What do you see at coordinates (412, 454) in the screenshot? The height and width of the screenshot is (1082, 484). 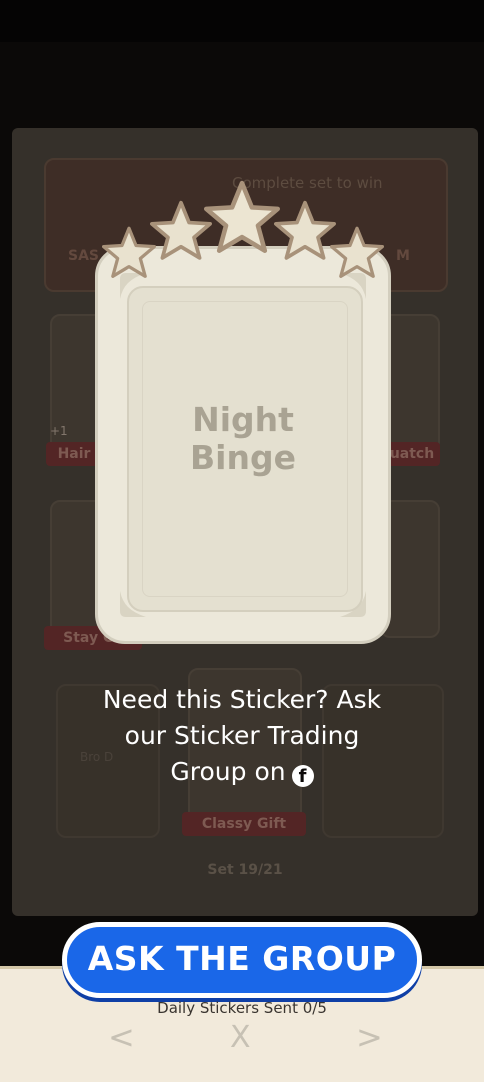 I see `bg-sticker-label: uatch` at bounding box center [412, 454].